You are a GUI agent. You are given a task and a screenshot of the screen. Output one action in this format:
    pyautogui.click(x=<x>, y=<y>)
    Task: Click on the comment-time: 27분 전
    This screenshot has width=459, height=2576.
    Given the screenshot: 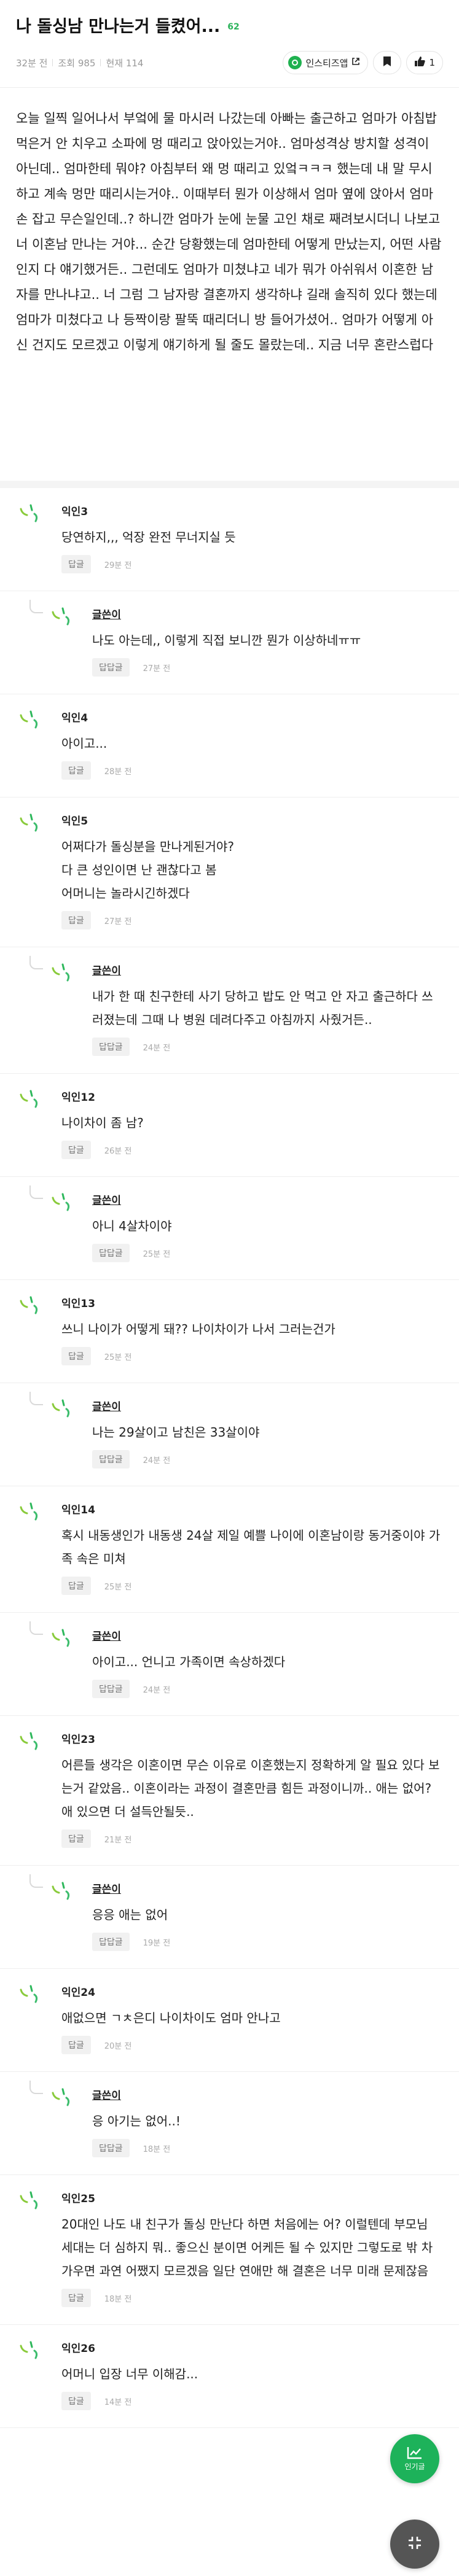 What is the action you would take?
    pyautogui.click(x=157, y=668)
    